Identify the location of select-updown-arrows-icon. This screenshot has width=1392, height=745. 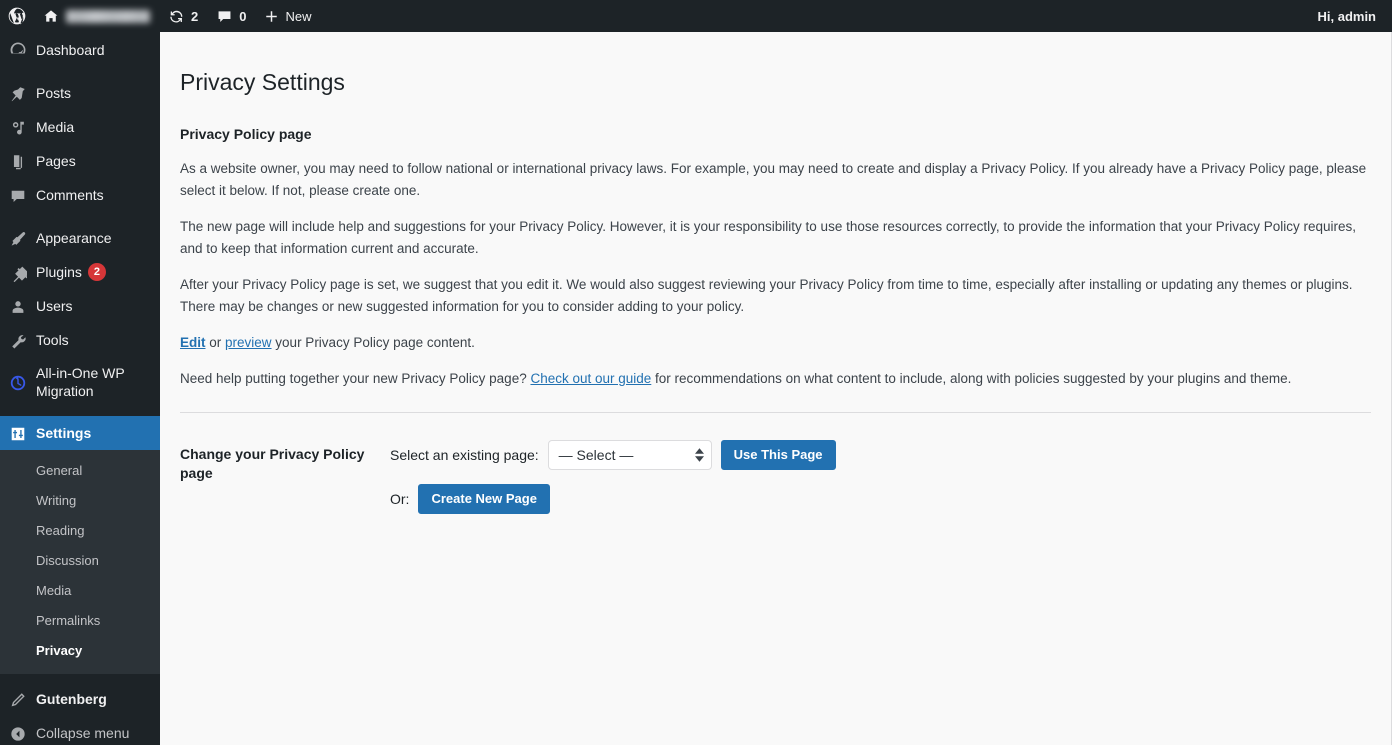
(699, 455).